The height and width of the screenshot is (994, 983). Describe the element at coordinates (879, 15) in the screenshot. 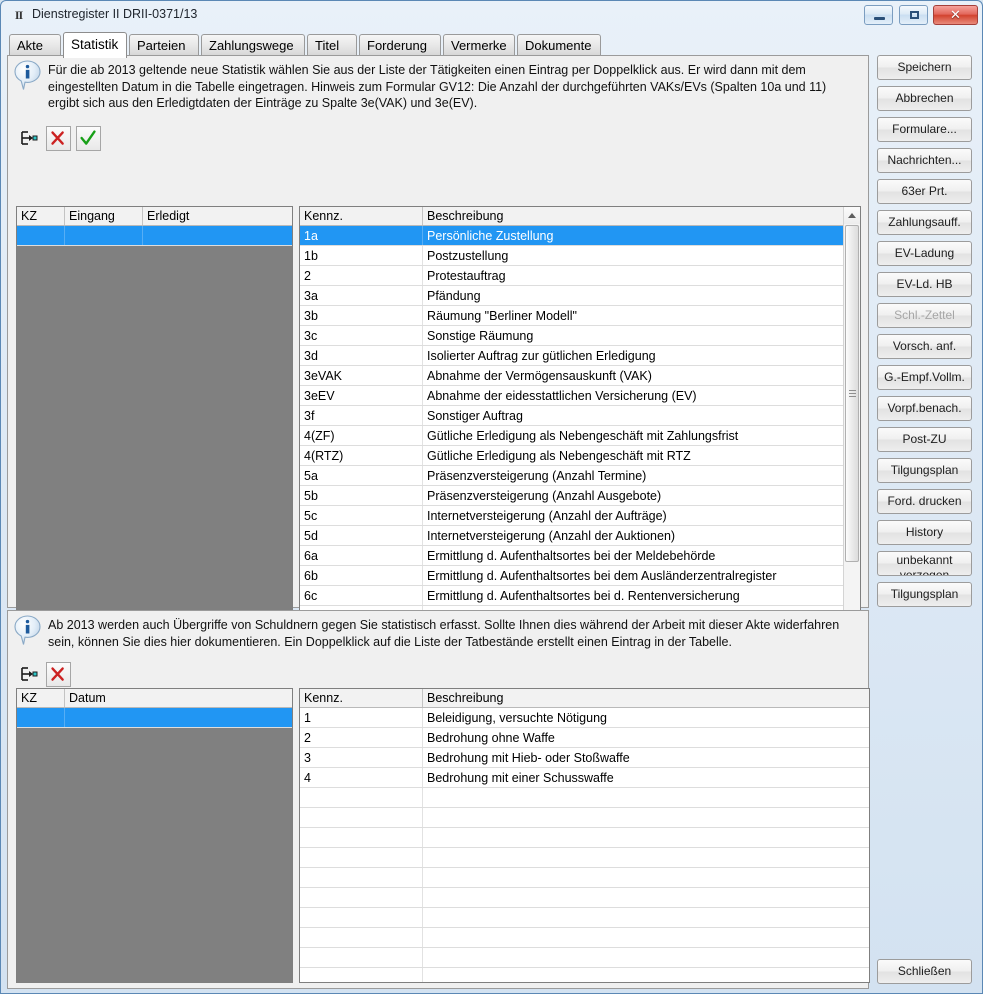

I see `minimize-button` at that location.